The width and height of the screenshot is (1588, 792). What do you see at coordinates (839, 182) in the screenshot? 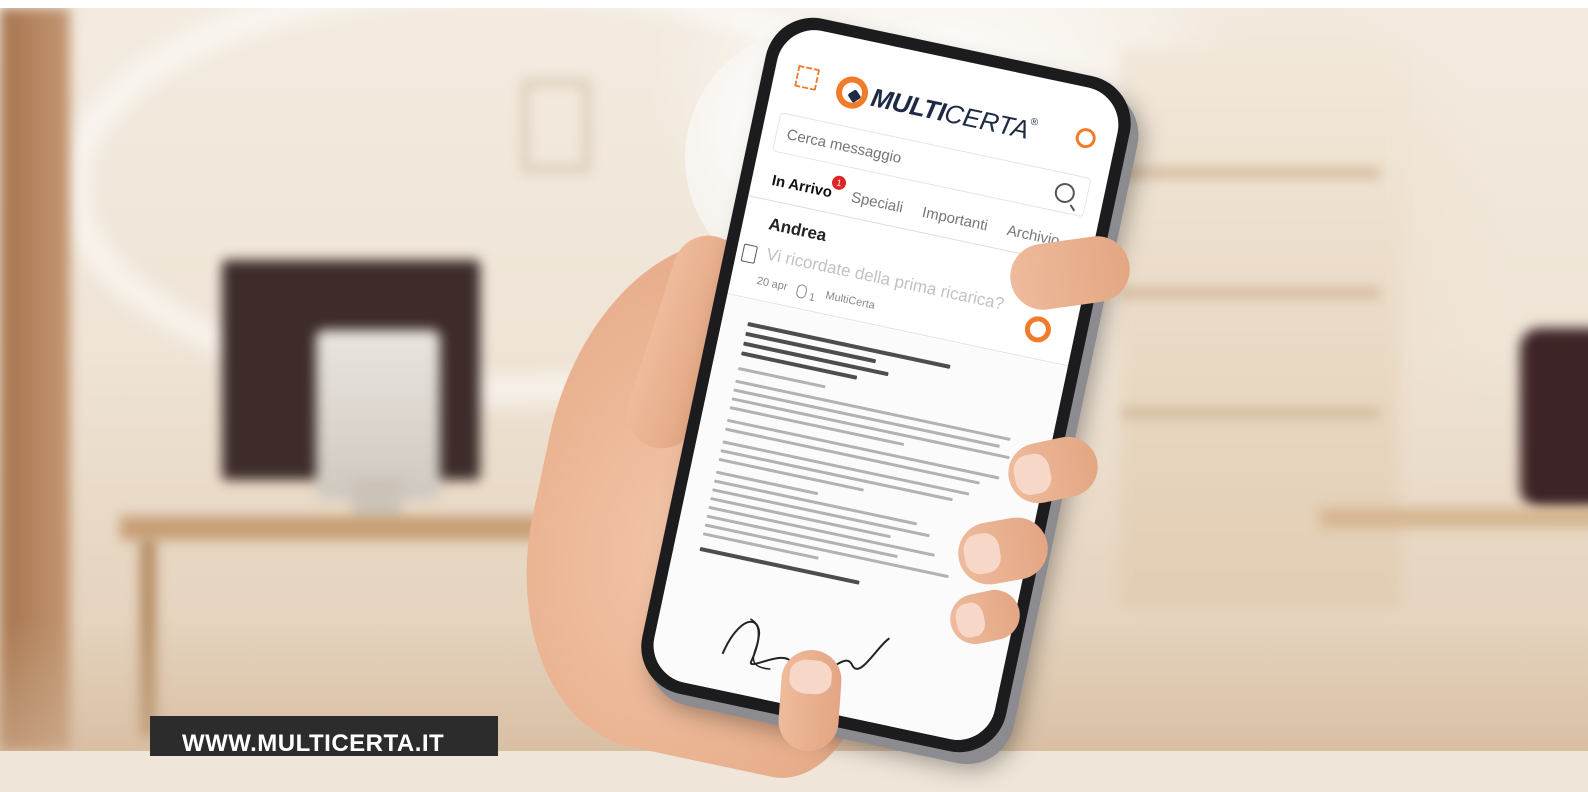
I see `unread-badge: 1` at bounding box center [839, 182].